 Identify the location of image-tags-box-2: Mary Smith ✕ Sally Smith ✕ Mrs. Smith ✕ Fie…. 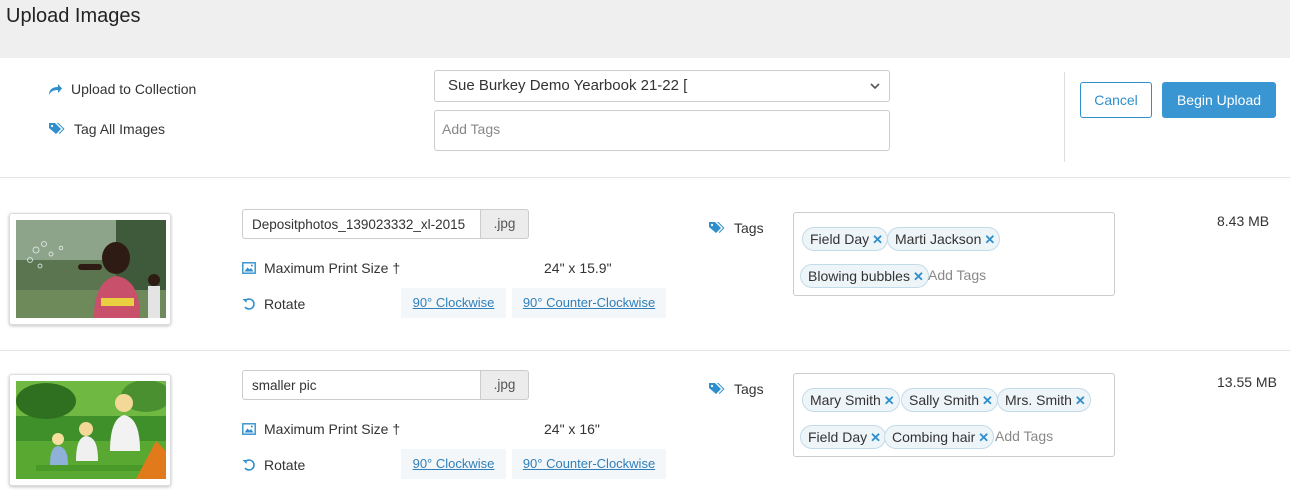
(954, 415).